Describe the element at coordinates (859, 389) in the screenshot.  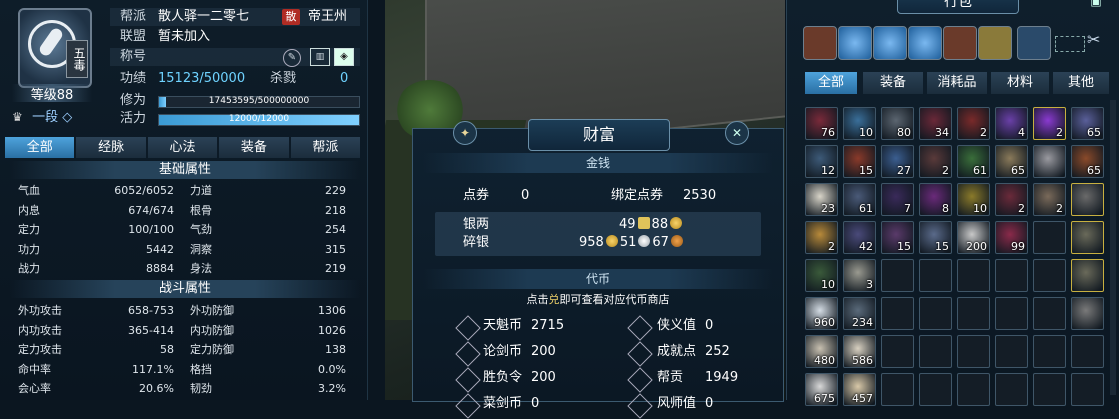
I see `bag-item-slot: 457` at that location.